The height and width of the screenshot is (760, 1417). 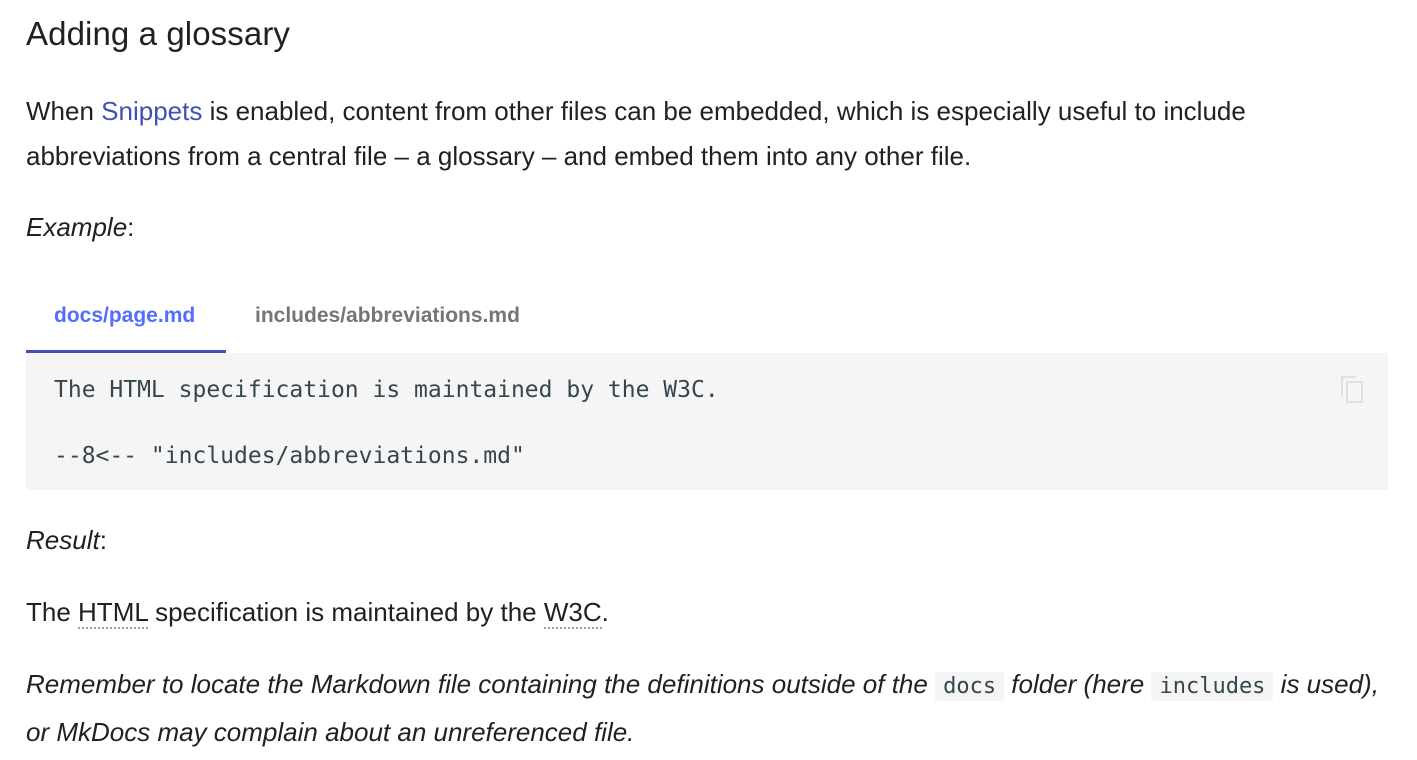 What do you see at coordinates (1078, 684) in the screenshot?
I see `note-text: folder (here` at bounding box center [1078, 684].